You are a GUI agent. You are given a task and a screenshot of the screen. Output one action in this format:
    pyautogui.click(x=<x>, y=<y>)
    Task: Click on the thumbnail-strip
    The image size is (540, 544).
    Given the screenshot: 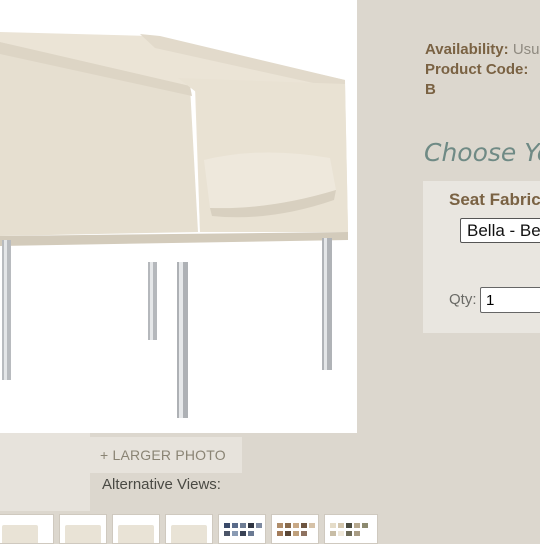 What is the action you would take?
    pyautogui.click(x=270, y=528)
    